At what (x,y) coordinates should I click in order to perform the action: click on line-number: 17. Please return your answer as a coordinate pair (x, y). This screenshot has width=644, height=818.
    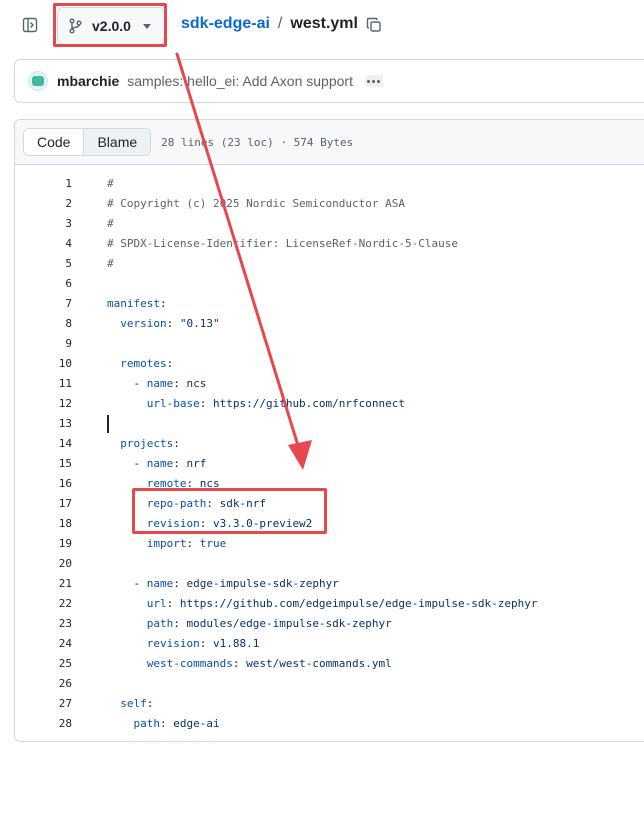
    Looking at the image, I should click on (43, 504).